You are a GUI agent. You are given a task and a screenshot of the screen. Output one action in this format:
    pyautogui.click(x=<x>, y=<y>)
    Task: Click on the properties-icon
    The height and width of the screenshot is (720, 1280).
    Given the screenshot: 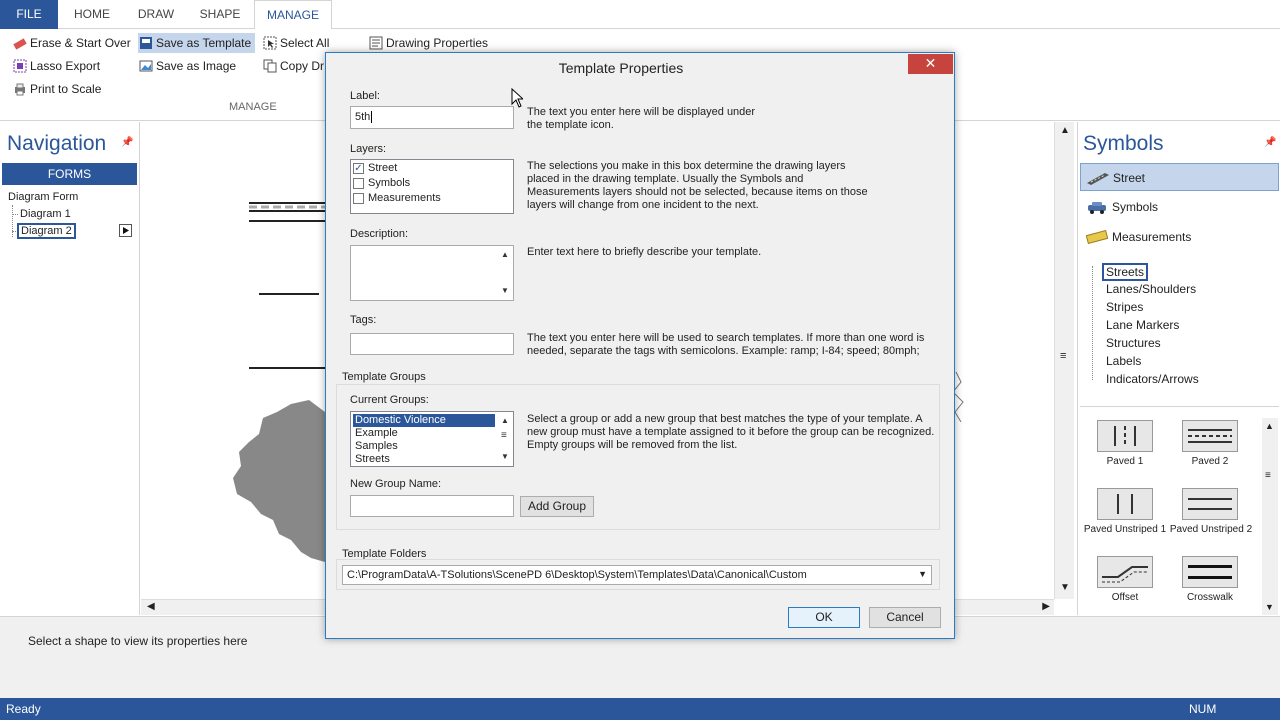 What is the action you would take?
    pyautogui.click(x=376, y=43)
    